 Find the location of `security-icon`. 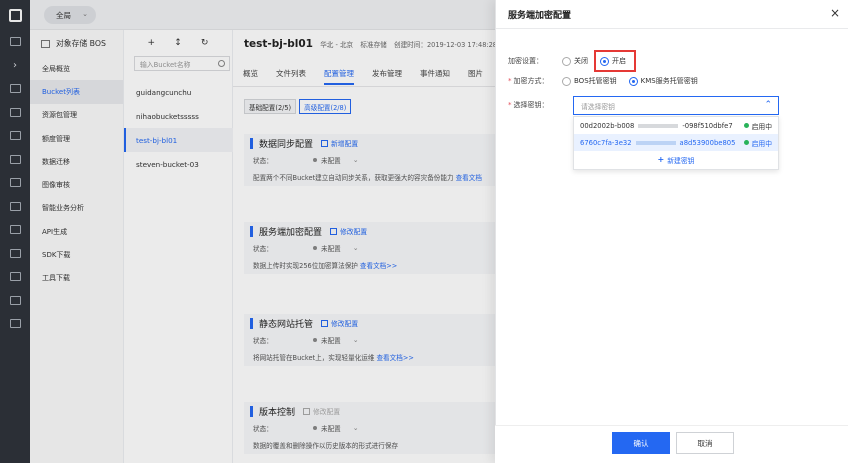

security-icon is located at coordinates (15, 183).